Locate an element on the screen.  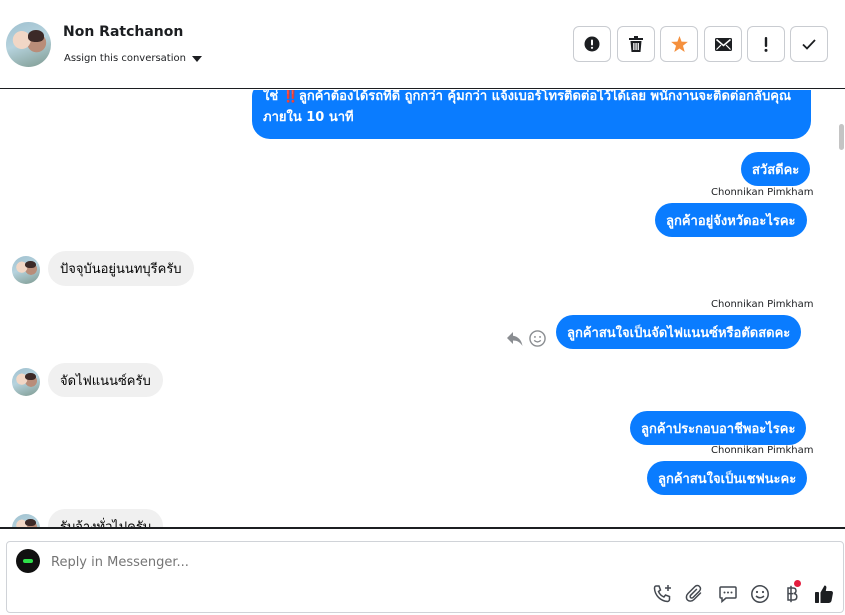
outgoing-message-bubble: ลูกค้าอยู่จังหวัดอะไรคะ is located at coordinates (731, 220).